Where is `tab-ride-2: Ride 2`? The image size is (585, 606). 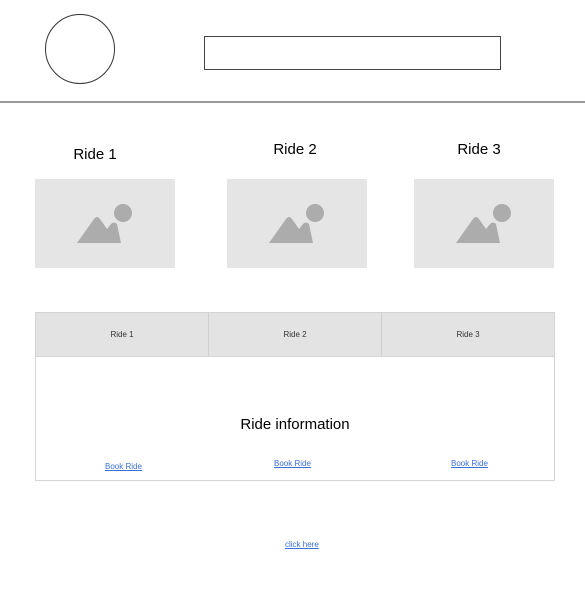
tab-ride-2: Ride 2 is located at coordinates (295, 334).